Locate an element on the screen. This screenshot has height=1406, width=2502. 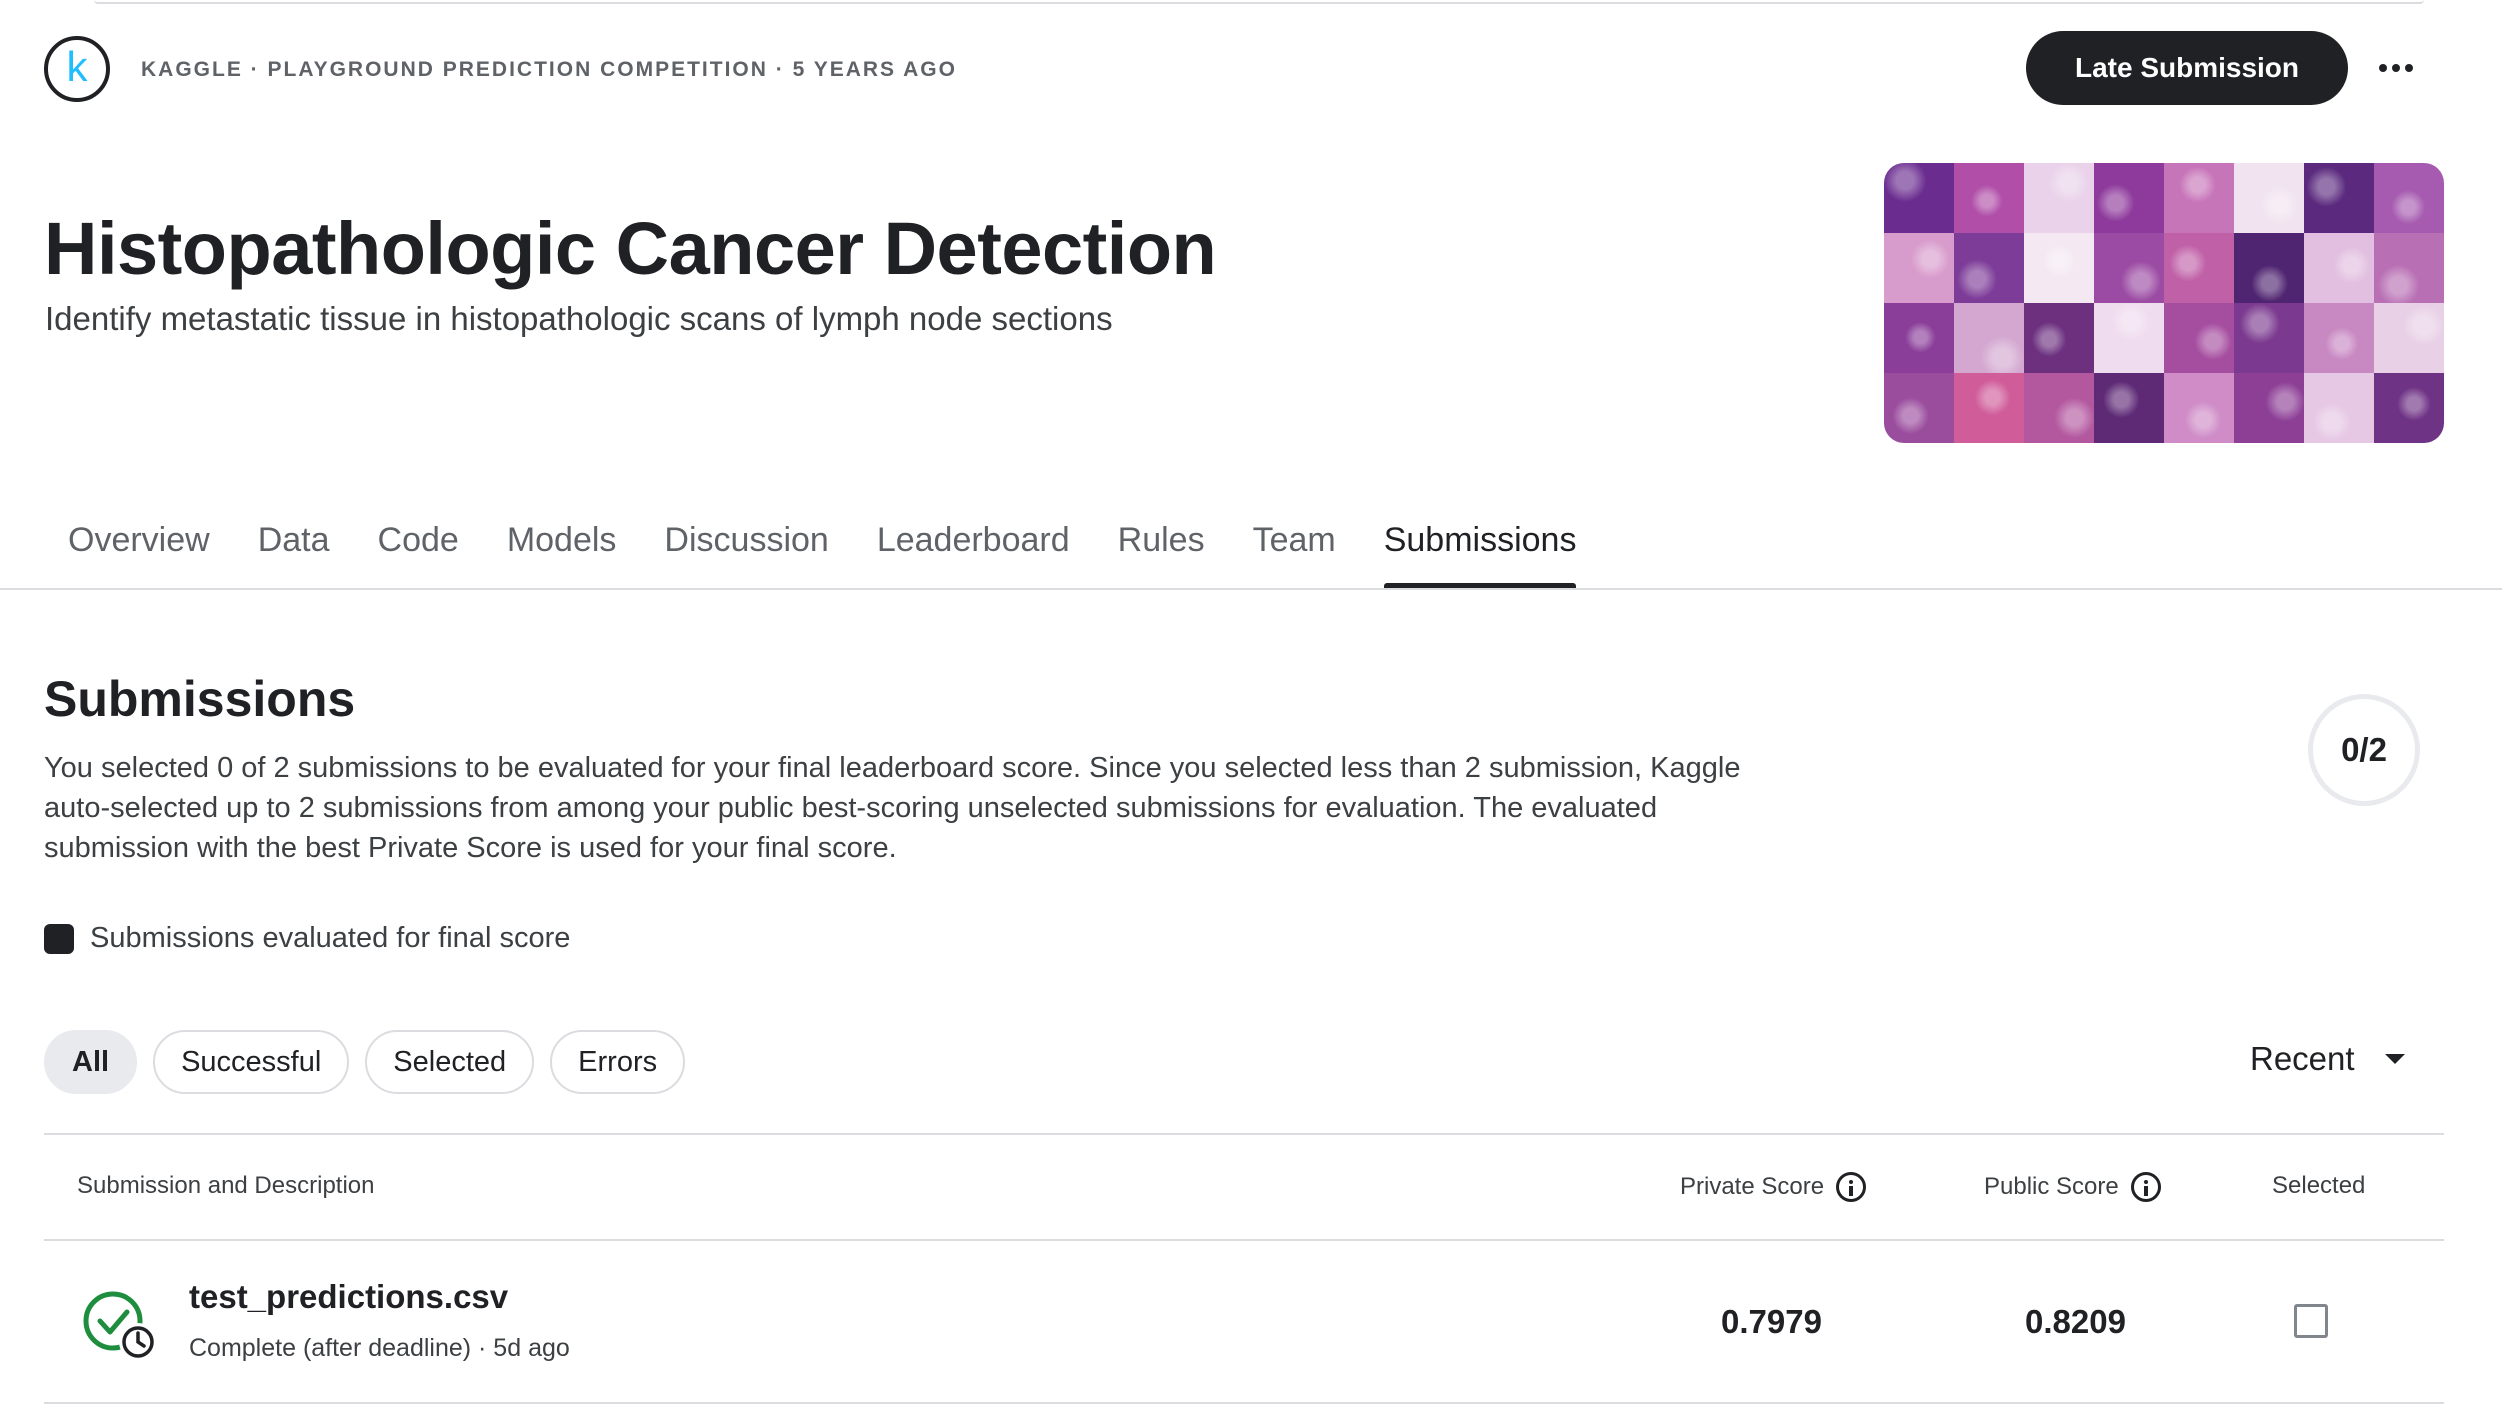
col-header-public-score-label: Public Score is located at coordinates (2051, 1186).